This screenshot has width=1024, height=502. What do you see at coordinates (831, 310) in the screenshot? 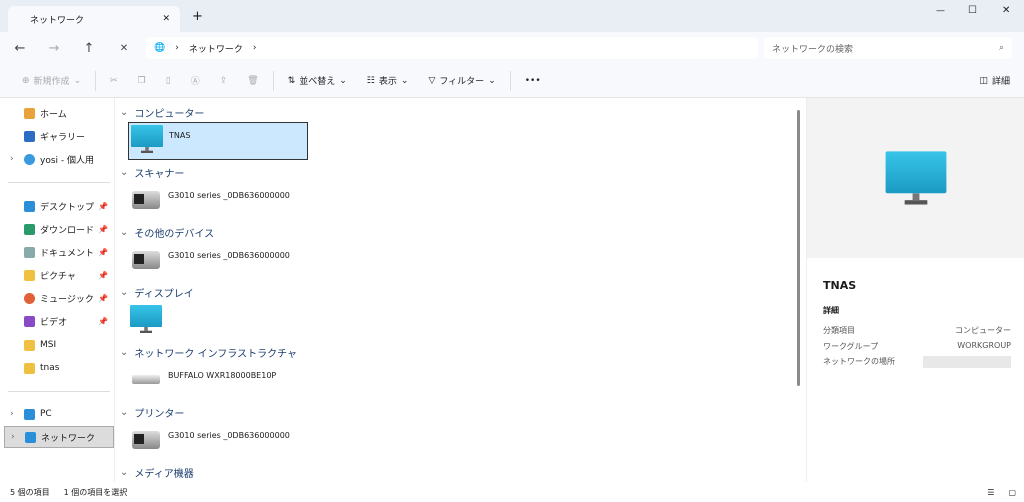
I see `details-section: 詳細` at bounding box center [831, 310].